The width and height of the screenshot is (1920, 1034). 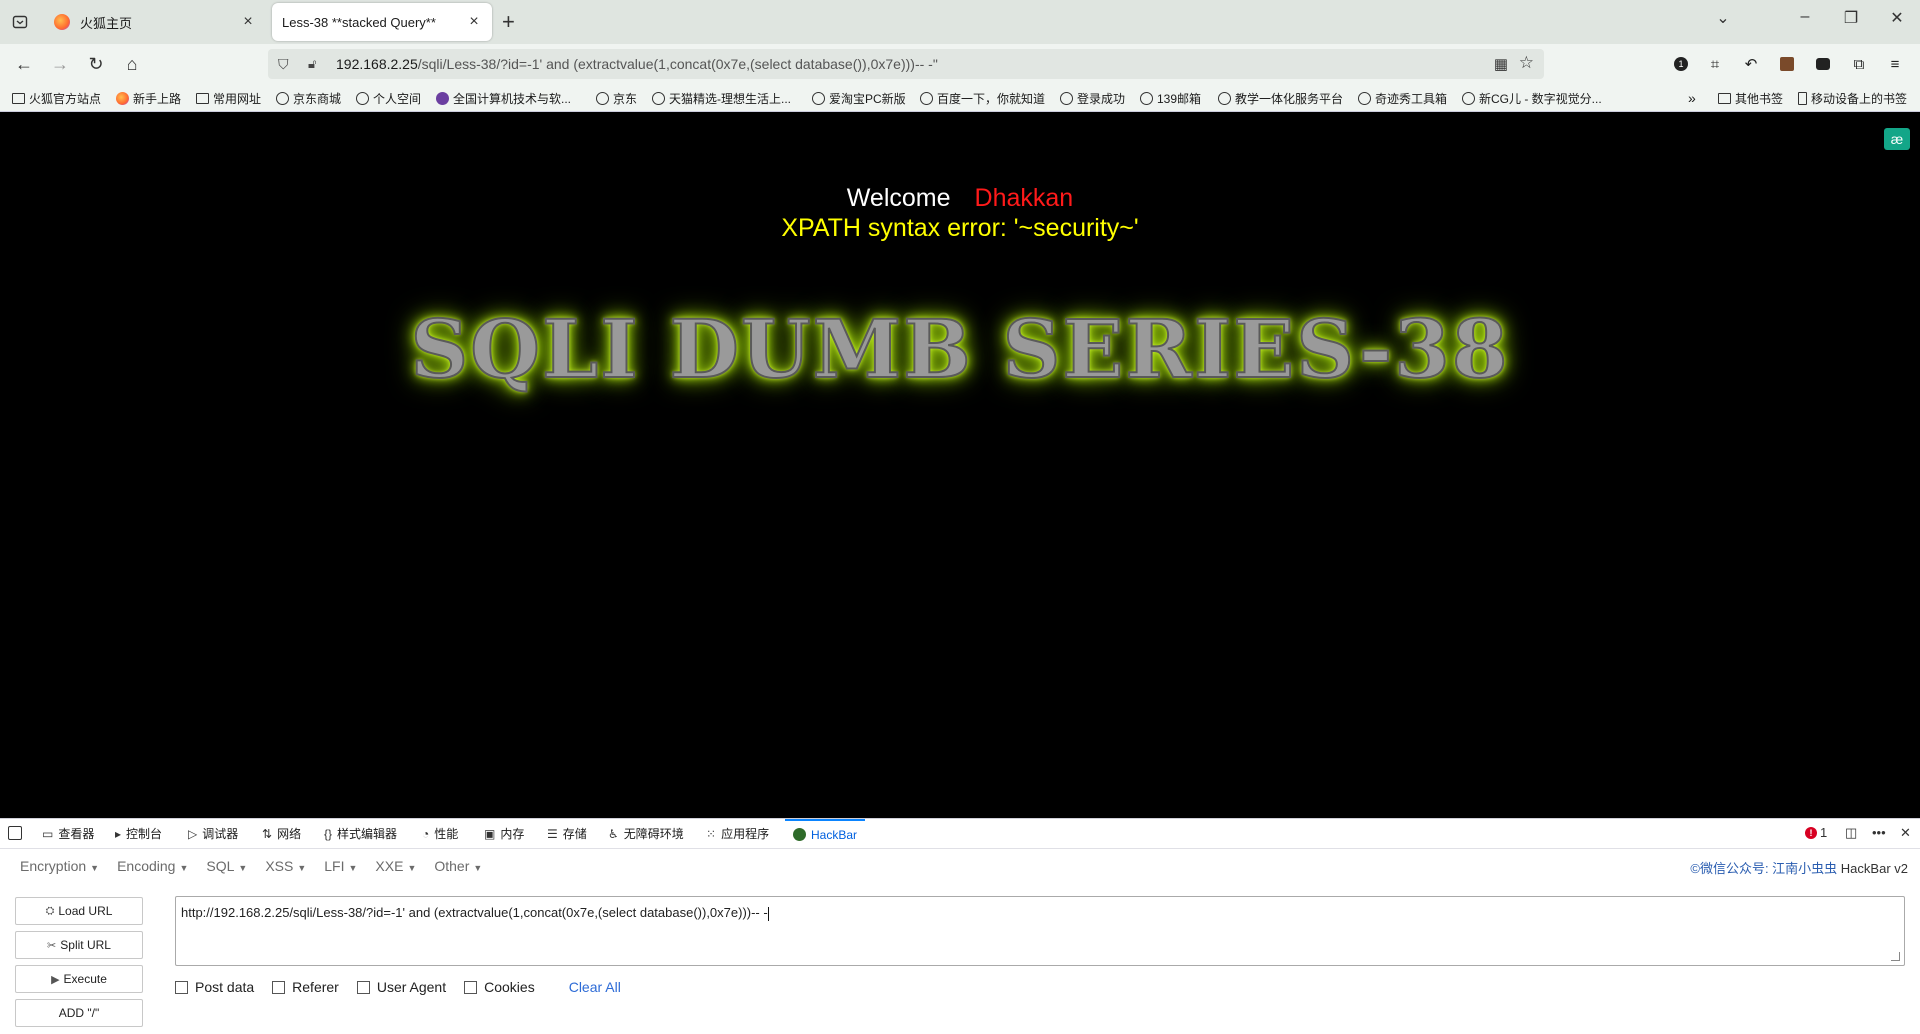 What do you see at coordinates (1851, 833) in the screenshot?
I see `dock-side-icon: ◫` at bounding box center [1851, 833].